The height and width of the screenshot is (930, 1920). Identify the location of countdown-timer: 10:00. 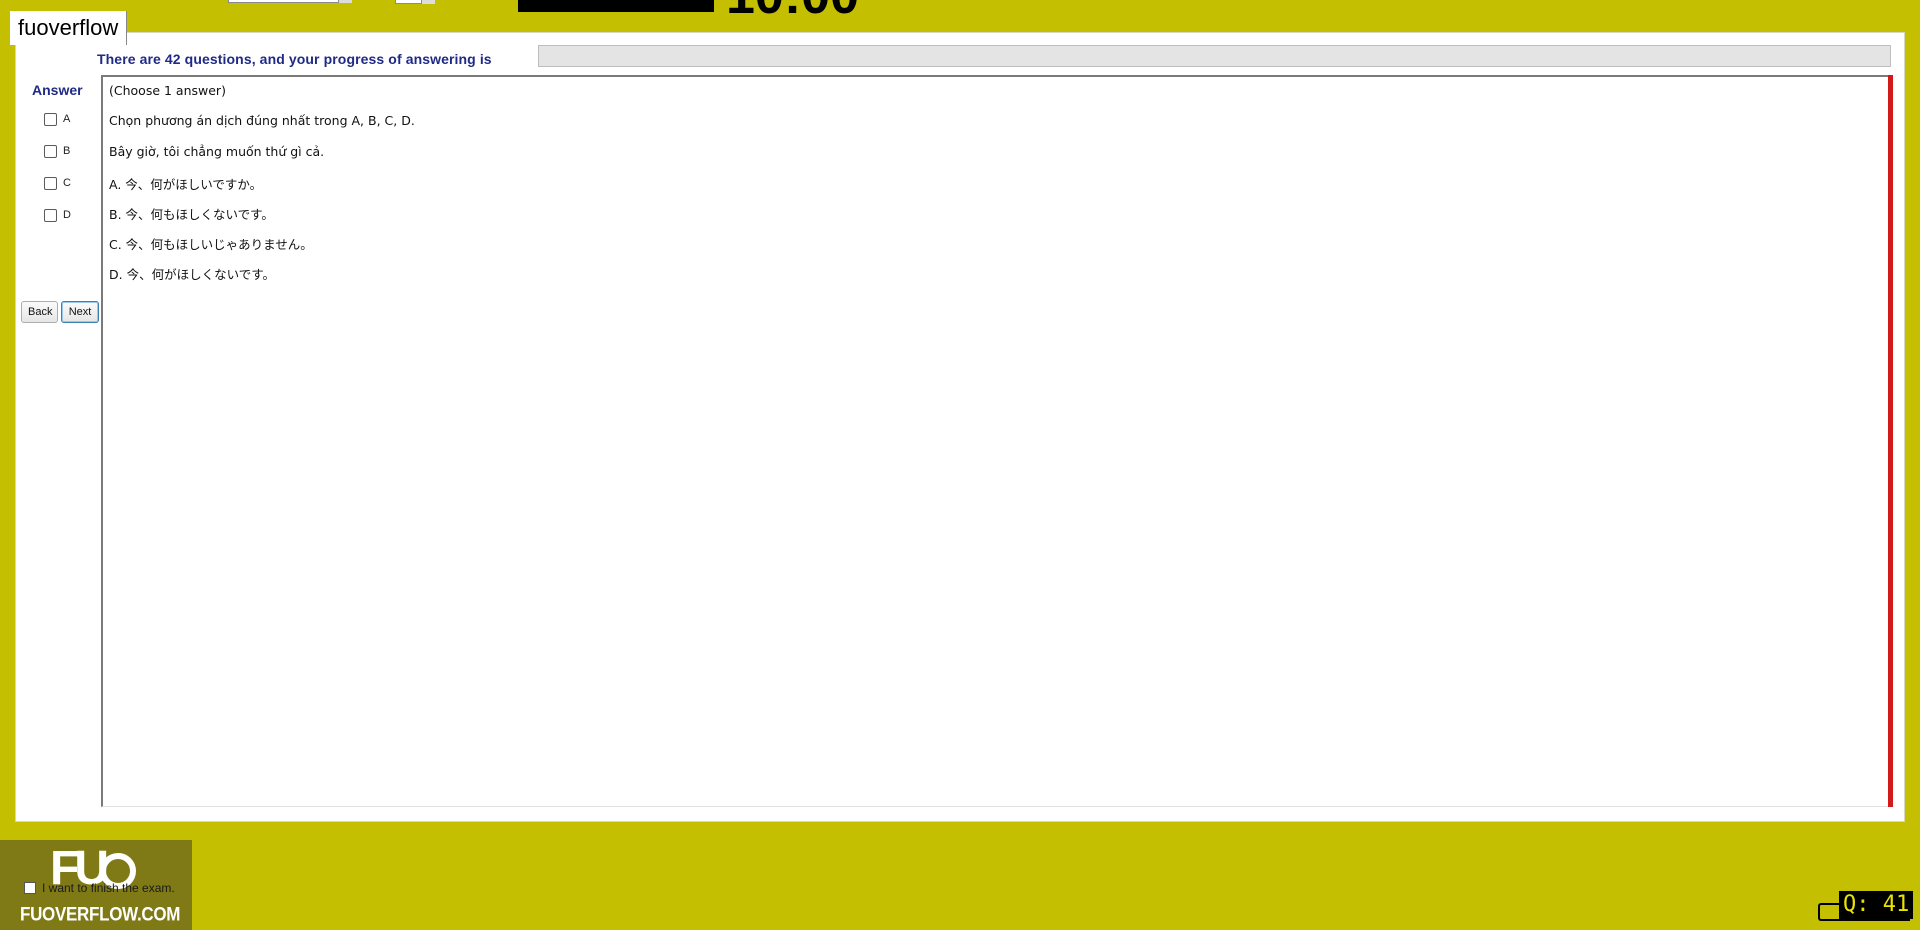
(792, 11).